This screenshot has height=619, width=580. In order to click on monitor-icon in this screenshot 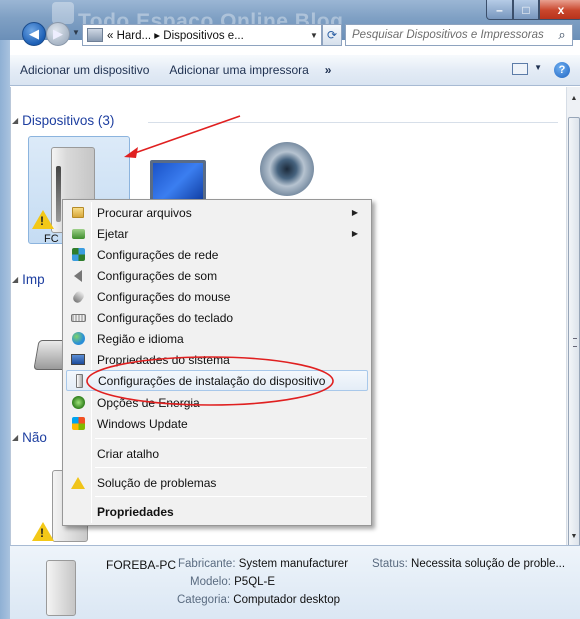, I will do `click(78, 359)`.